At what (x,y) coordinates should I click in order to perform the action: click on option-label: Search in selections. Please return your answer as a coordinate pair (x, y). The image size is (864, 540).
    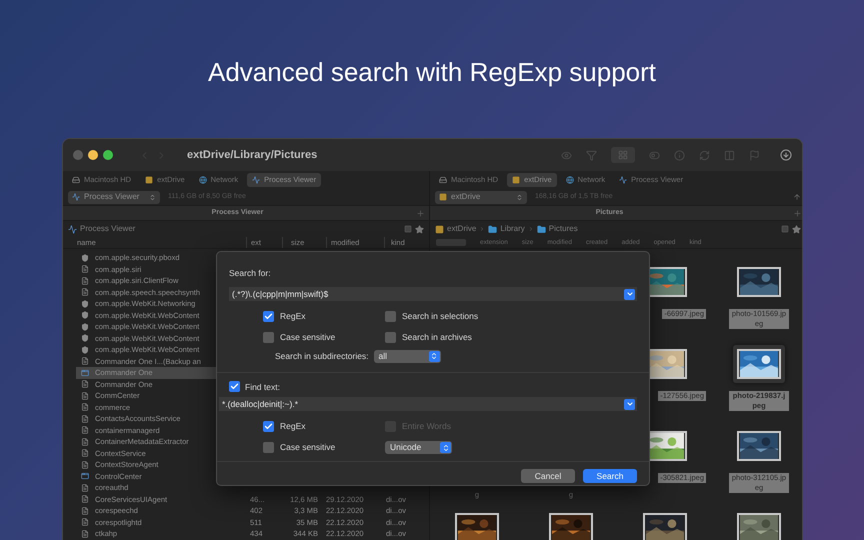
    Looking at the image, I should click on (440, 316).